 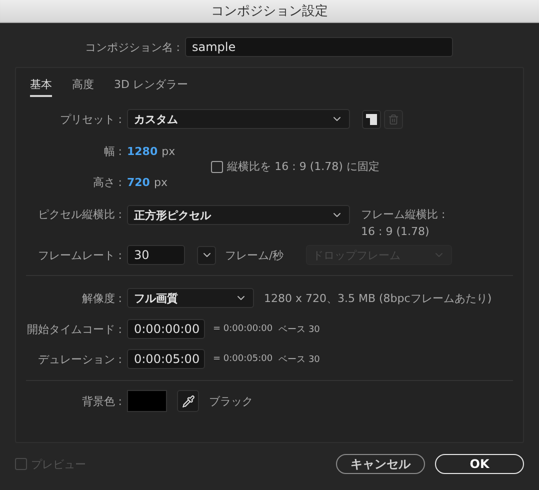 What do you see at coordinates (206, 255) in the screenshot?
I see `frame-rate-dropdown-button` at bounding box center [206, 255].